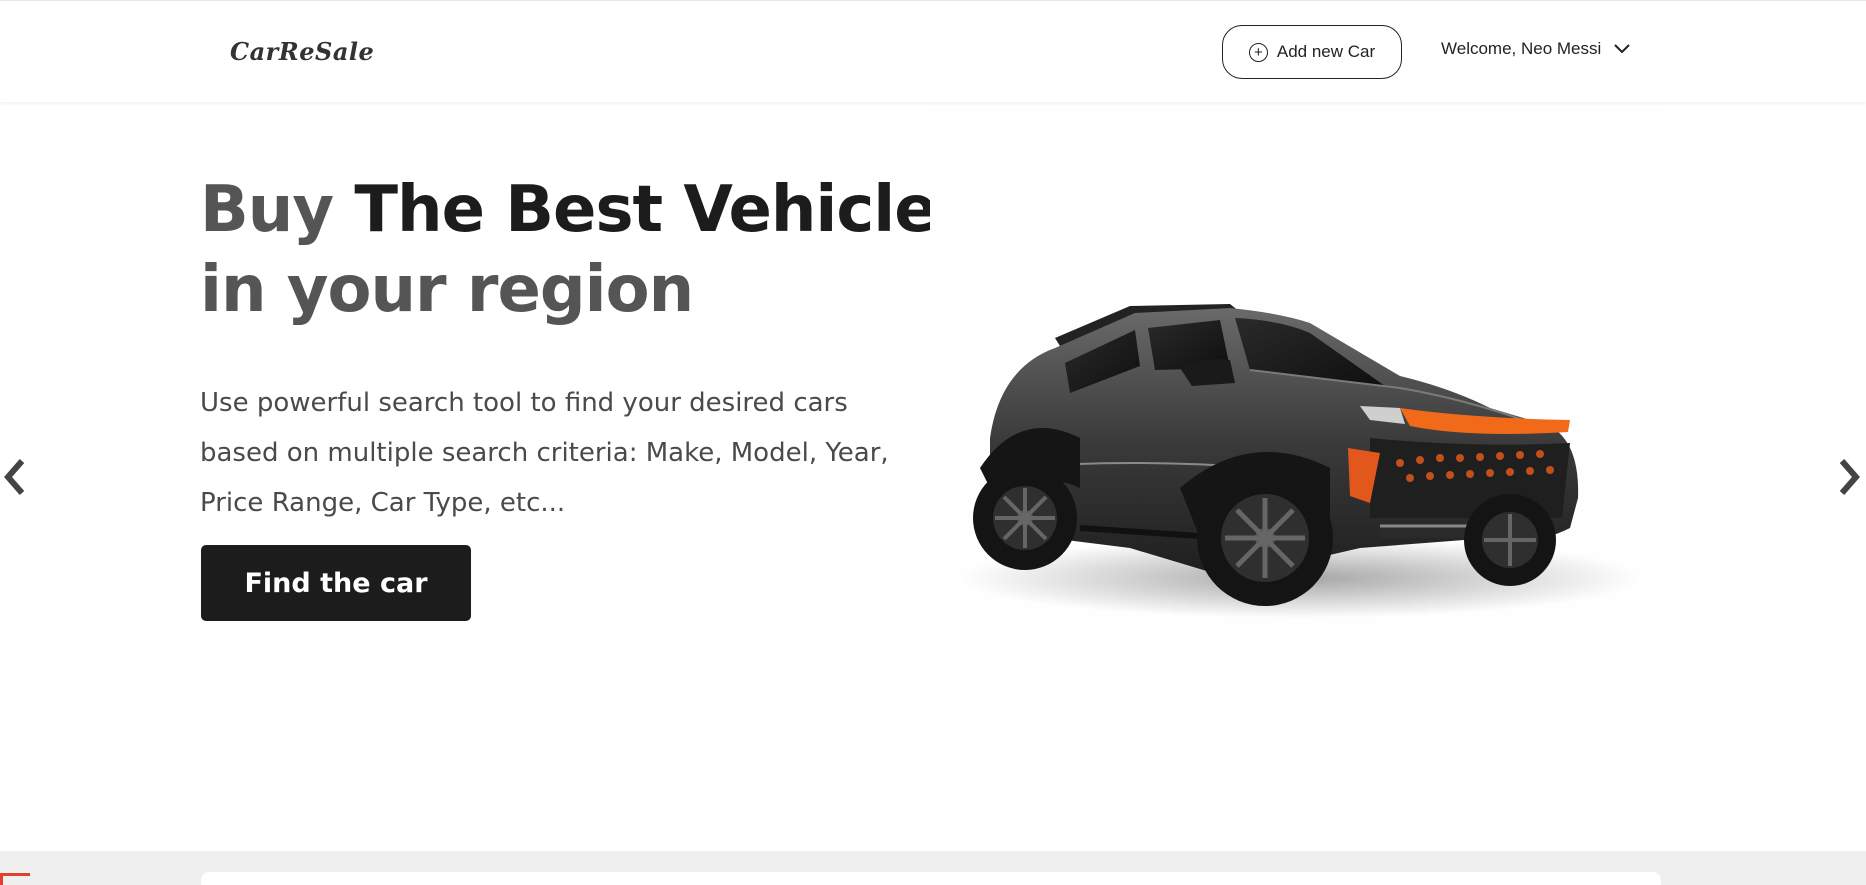 Image resolution: width=1866 pixels, height=885 pixels. I want to click on accent-mark, so click(15, 874).